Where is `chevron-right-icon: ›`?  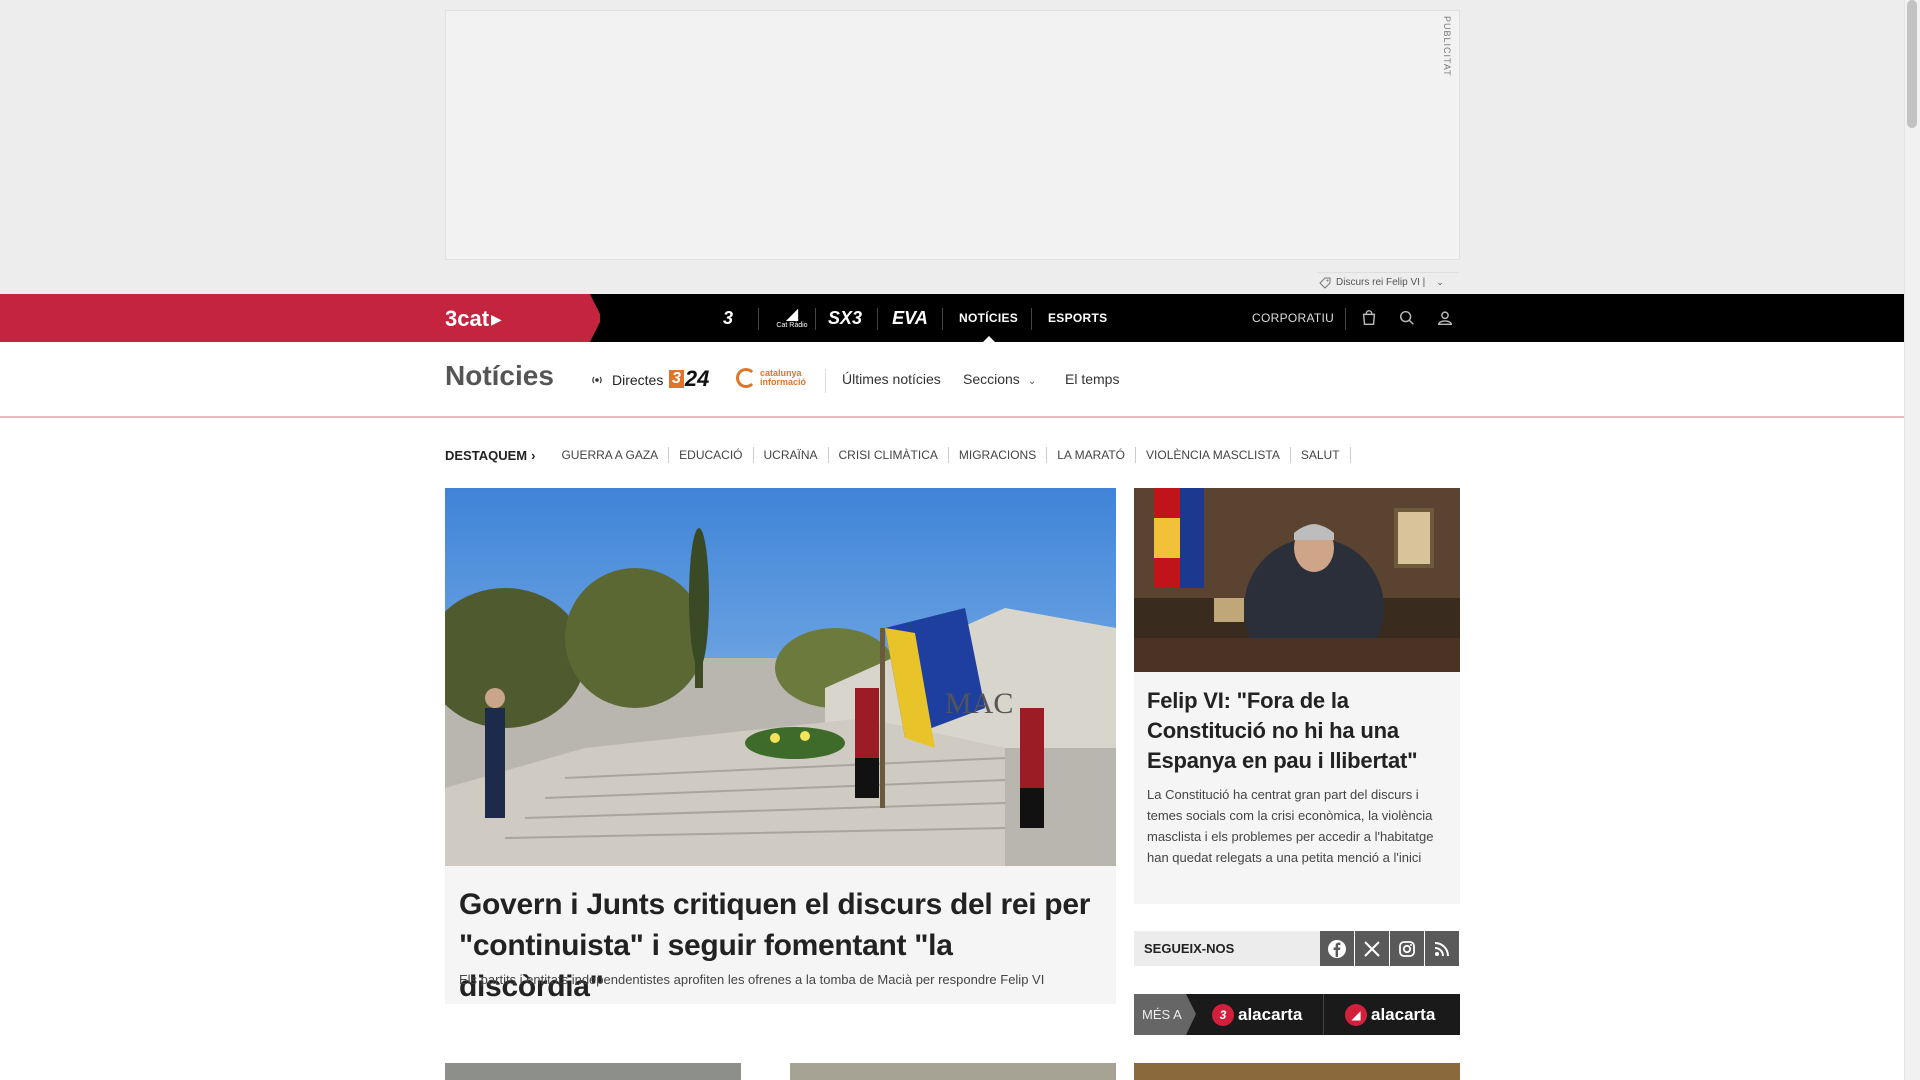
chevron-right-icon: › is located at coordinates (533, 455).